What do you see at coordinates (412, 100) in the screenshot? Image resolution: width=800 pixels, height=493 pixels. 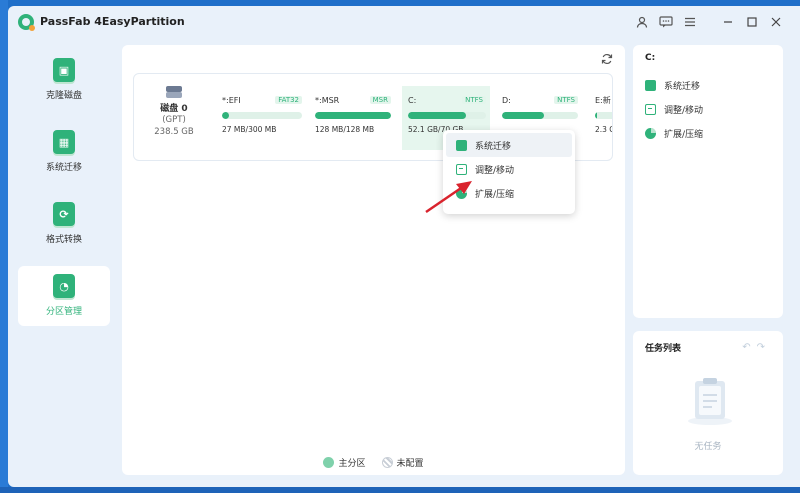 I see `partition-name: C:` at bounding box center [412, 100].